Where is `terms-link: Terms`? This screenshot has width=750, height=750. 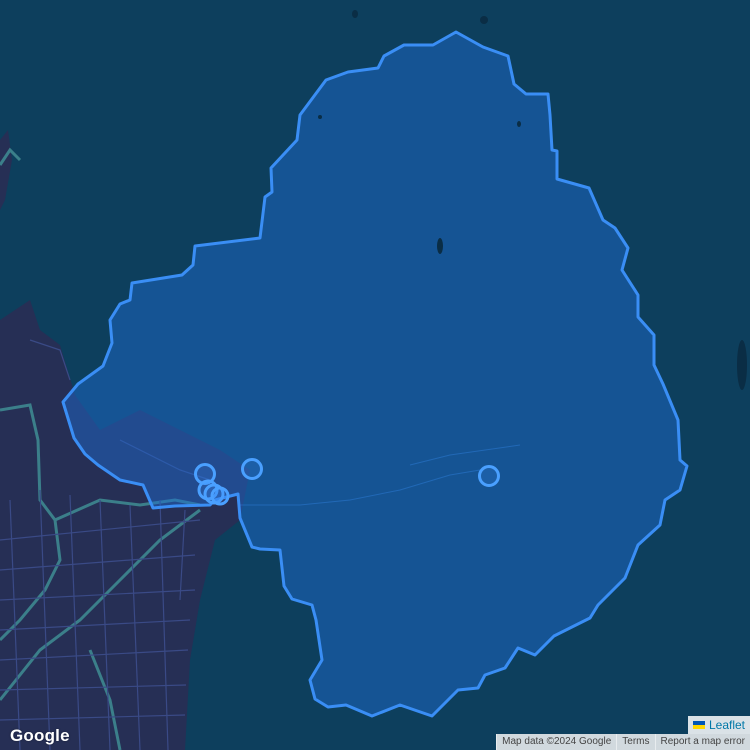
terms-link: Terms is located at coordinates (635, 742).